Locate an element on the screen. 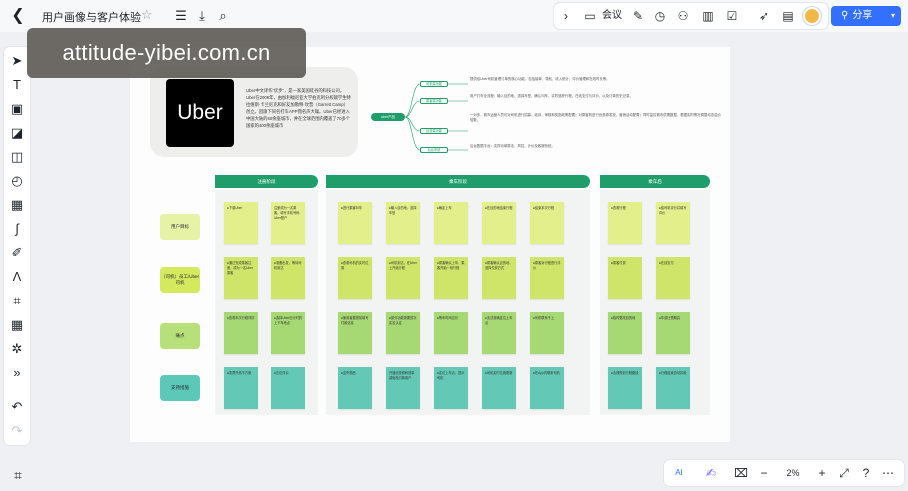  zoom-in-icon: + is located at coordinates (822, 473).